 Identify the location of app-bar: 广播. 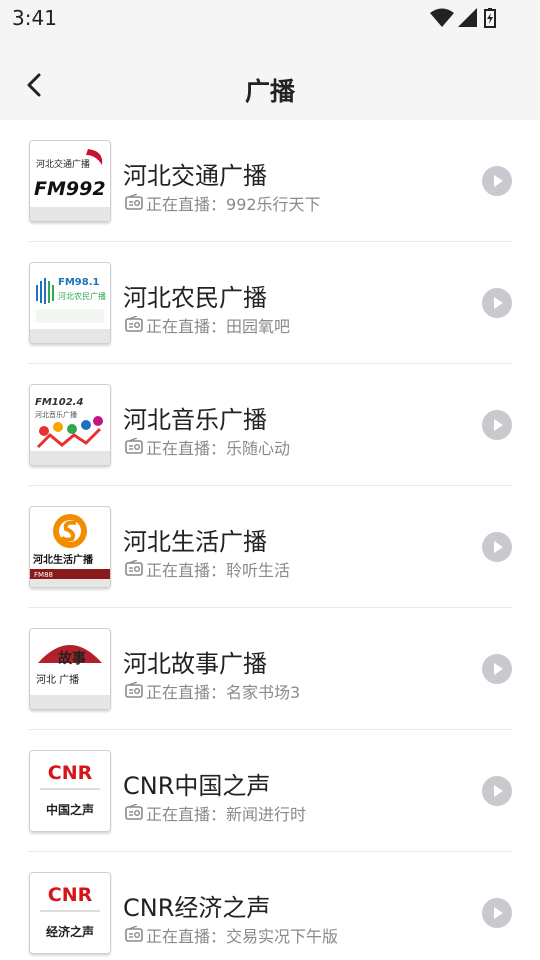
(270, 78).